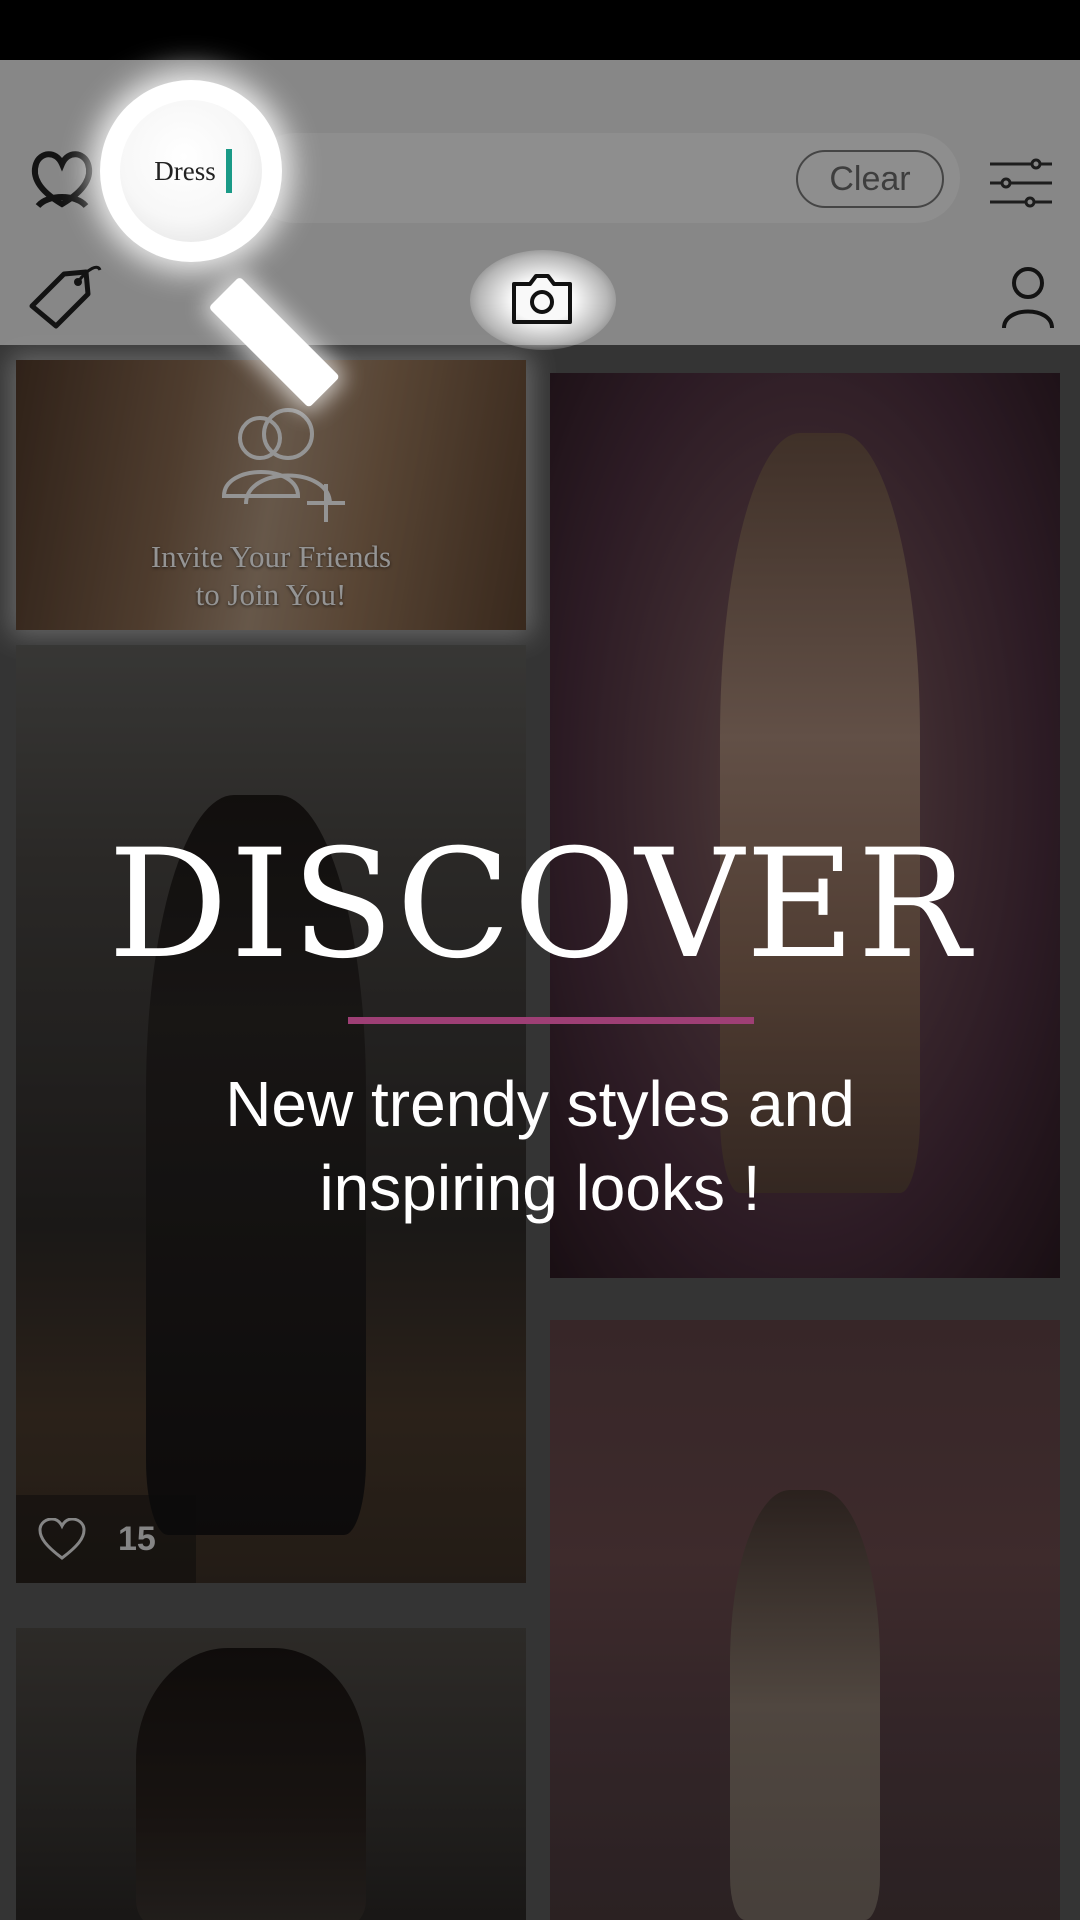 The image size is (1080, 1920). Describe the element at coordinates (283, 465) in the screenshot. I see `add-friends-icon` at that location.